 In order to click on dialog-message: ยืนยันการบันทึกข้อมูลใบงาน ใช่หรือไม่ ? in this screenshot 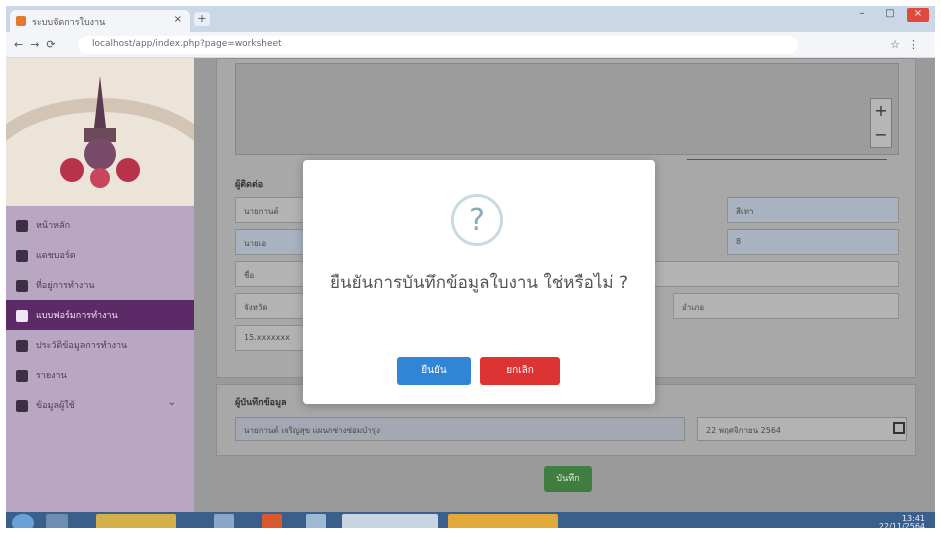, I will do `click(479, 283)`.